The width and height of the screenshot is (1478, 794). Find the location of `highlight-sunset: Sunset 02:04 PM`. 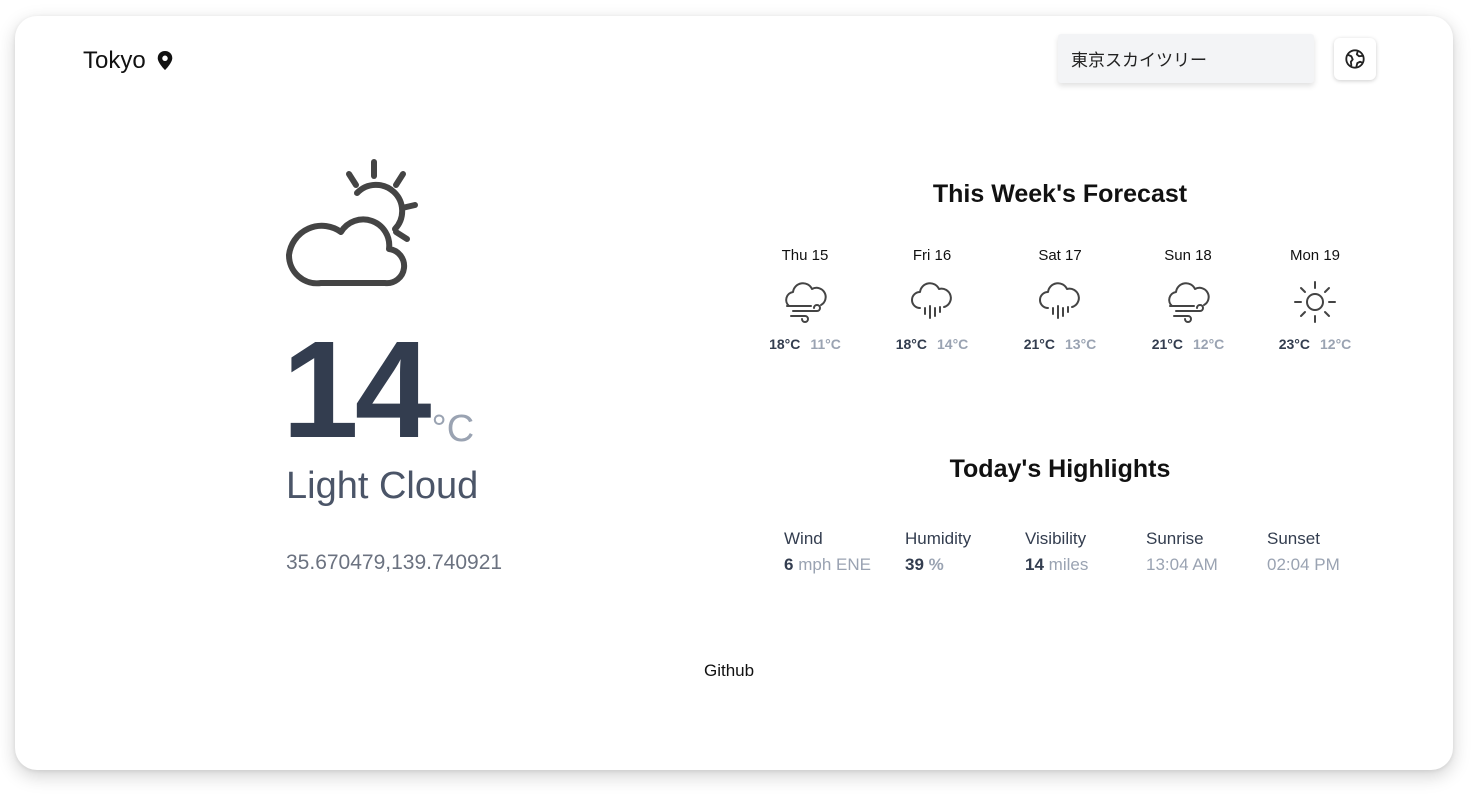

highlight-sunset: Sunset 02:04 PM is located at coordinates (1303, 552).